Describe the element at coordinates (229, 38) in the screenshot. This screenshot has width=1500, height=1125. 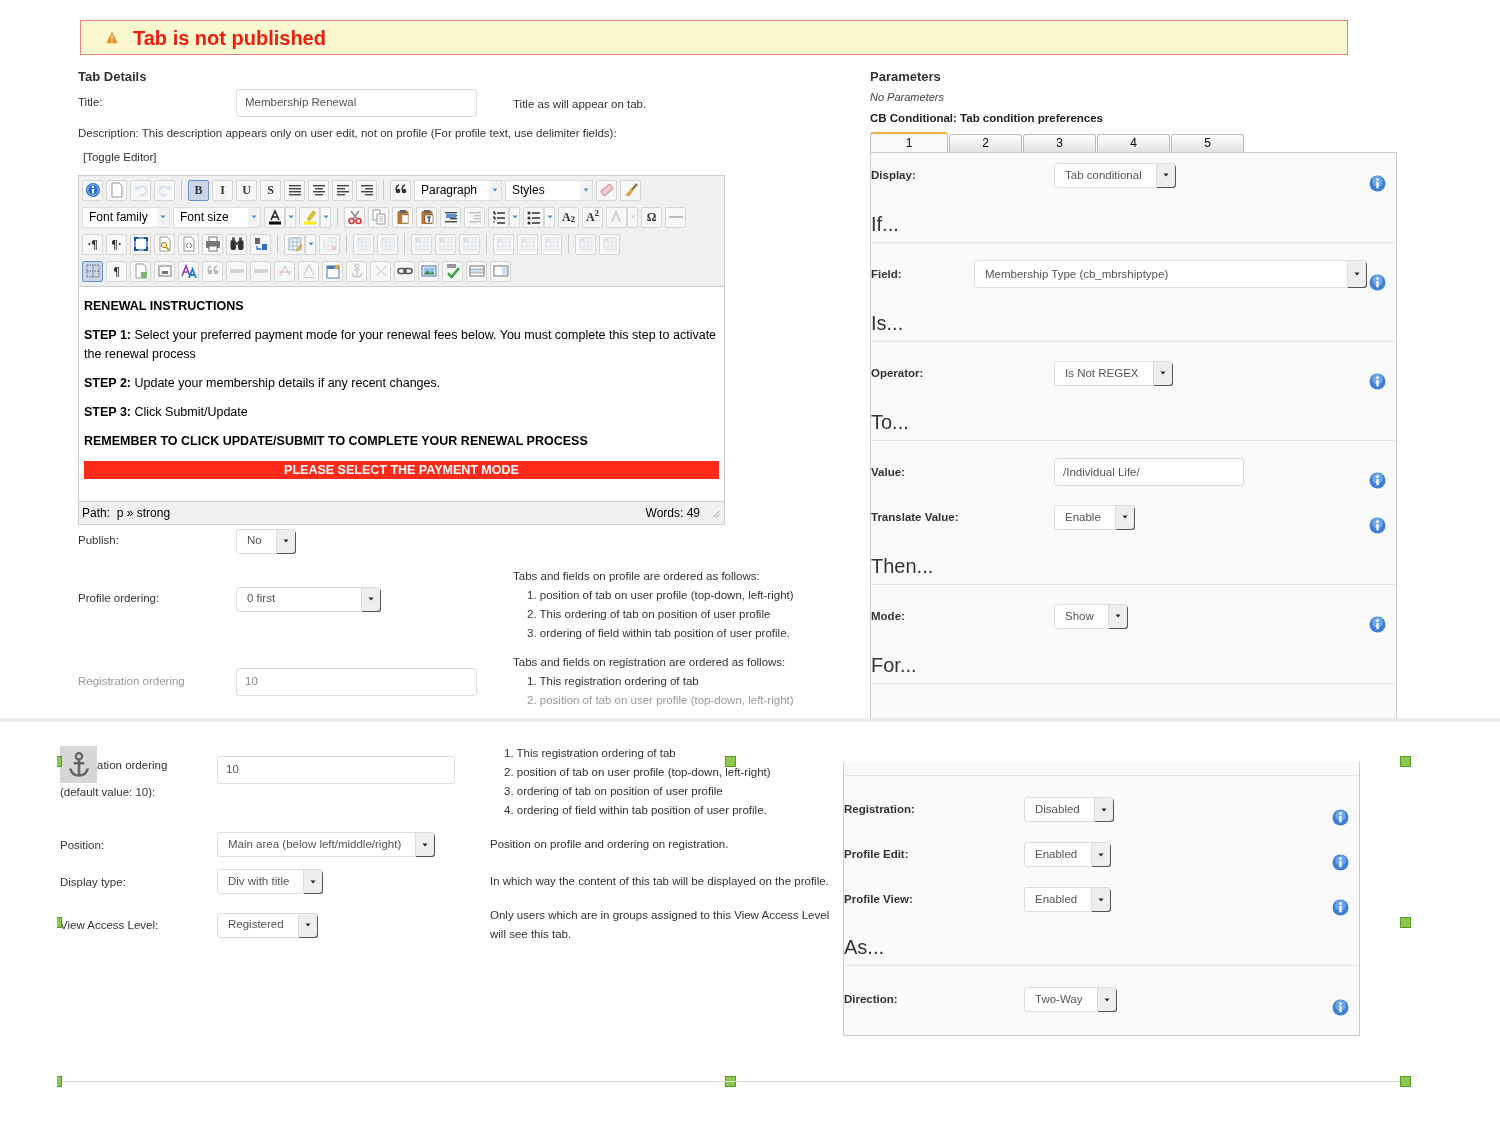
I see `alert-text: Tab is not published` at that location.